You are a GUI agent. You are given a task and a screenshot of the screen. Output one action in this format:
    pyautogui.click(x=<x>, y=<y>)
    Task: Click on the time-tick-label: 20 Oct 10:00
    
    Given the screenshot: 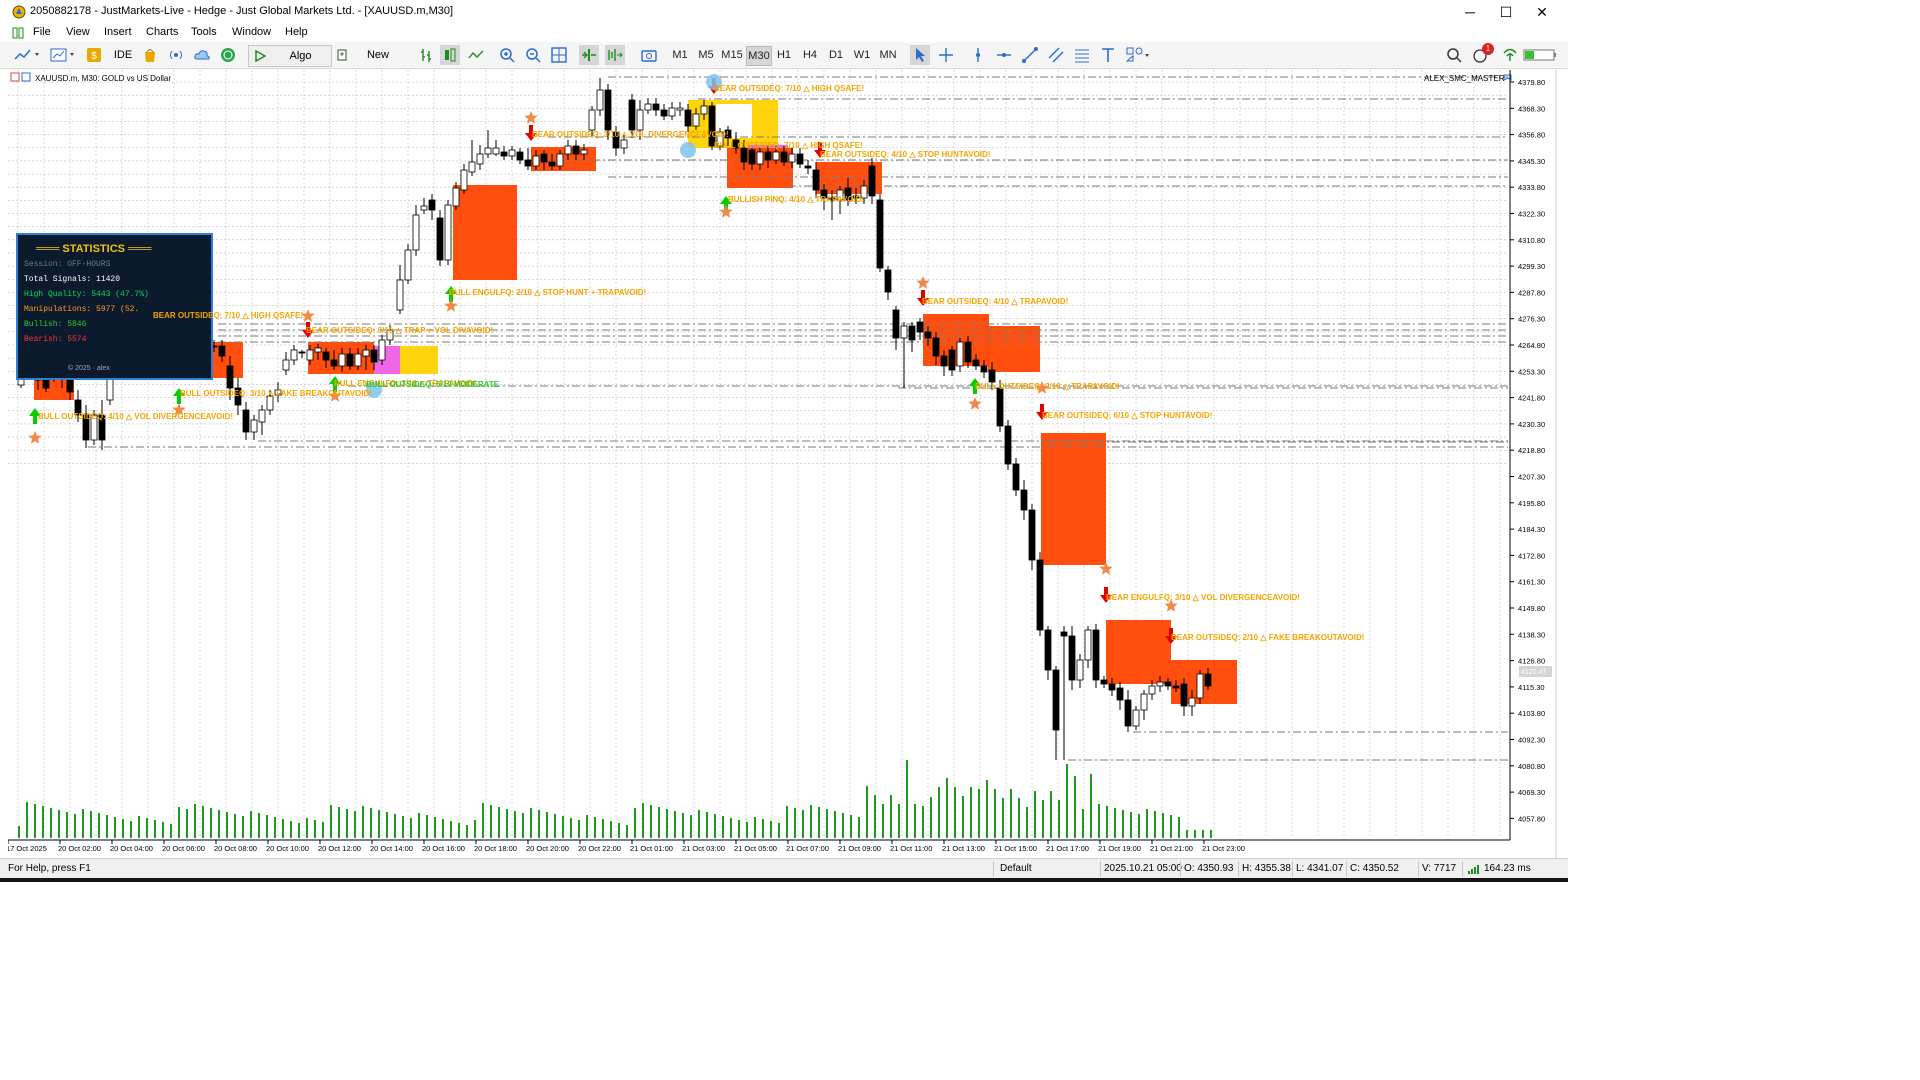 What is the action you would take?
    pyautogui.click(x=287, y=848)
    